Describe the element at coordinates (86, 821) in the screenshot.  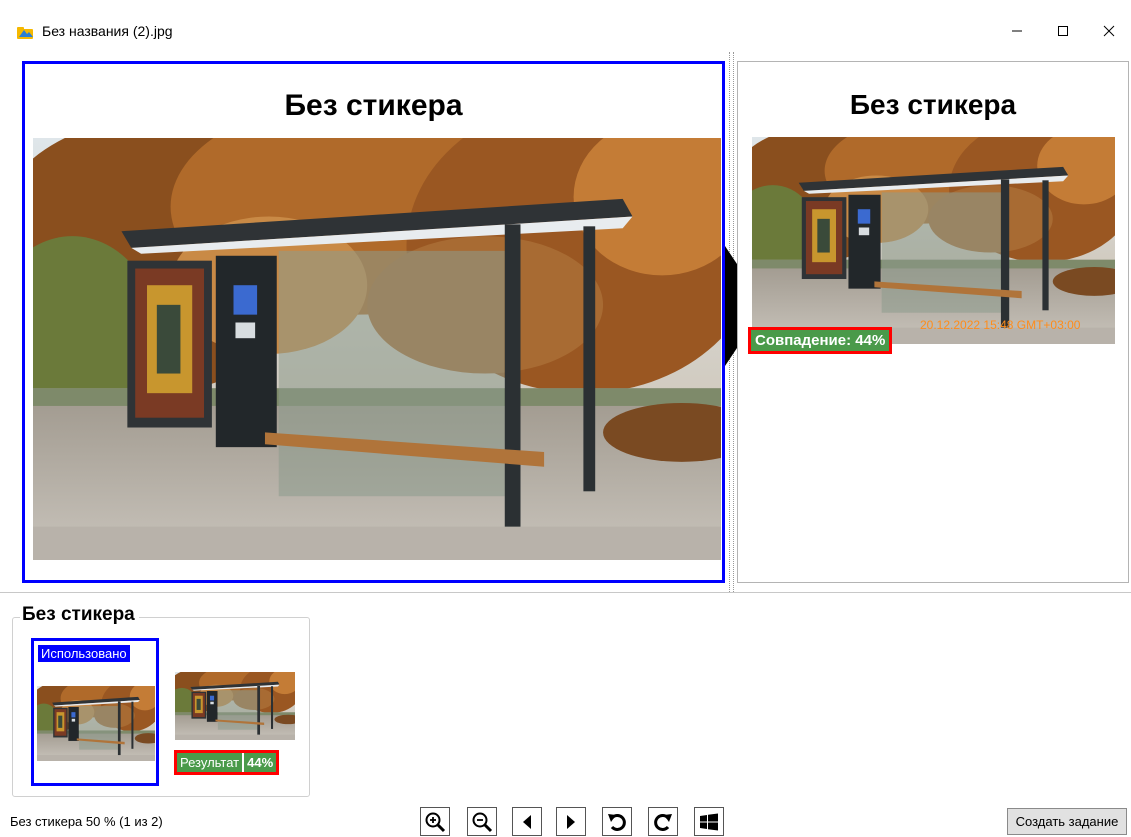
I see `status-text: Без стикера 50 % (1 из 2)` at that location.